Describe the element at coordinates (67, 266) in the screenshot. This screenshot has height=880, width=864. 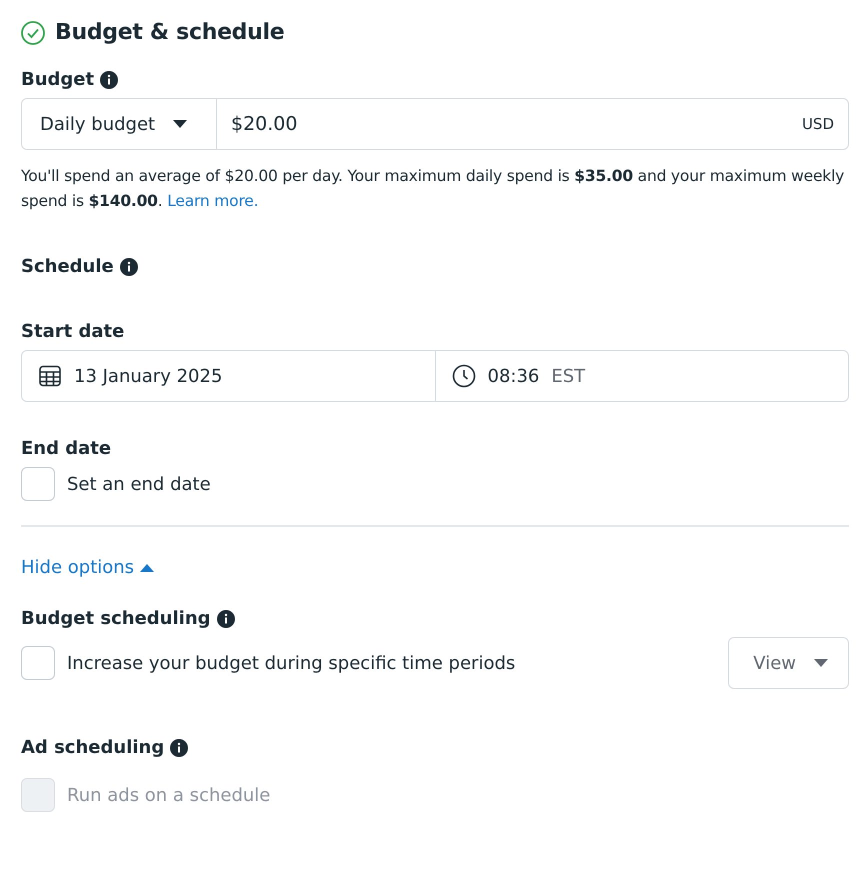
I see `field-label: Schedule` at that location.